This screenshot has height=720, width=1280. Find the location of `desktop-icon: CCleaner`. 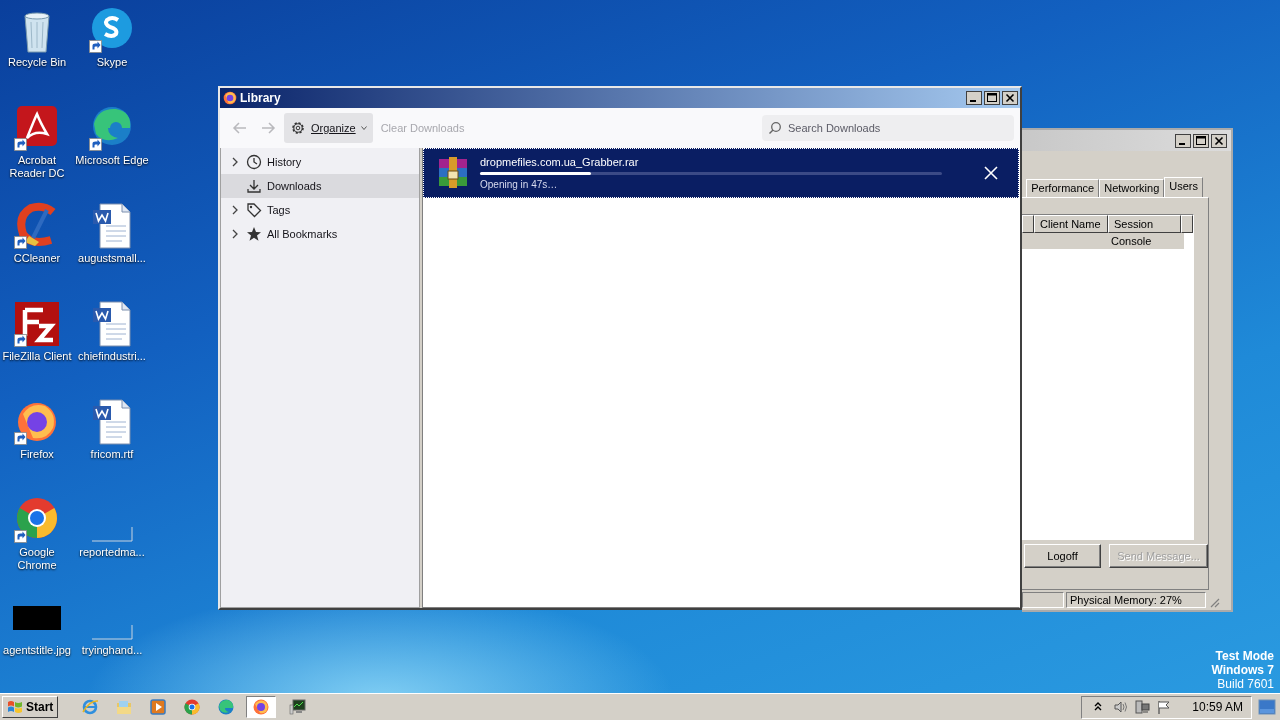

desktop-icon: CCleaner is located at coordinates (37, 251).